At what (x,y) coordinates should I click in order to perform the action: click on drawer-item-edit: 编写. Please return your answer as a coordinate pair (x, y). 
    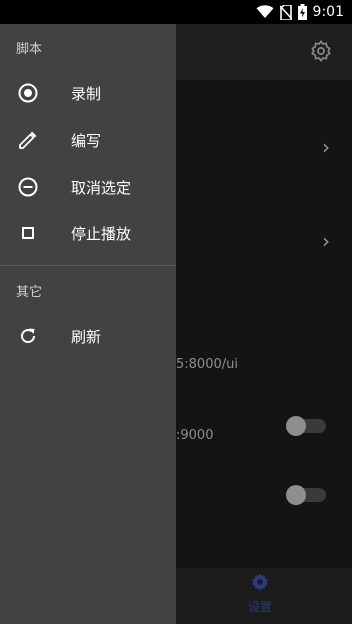
    Looking at the image, I should click on (88, 140).